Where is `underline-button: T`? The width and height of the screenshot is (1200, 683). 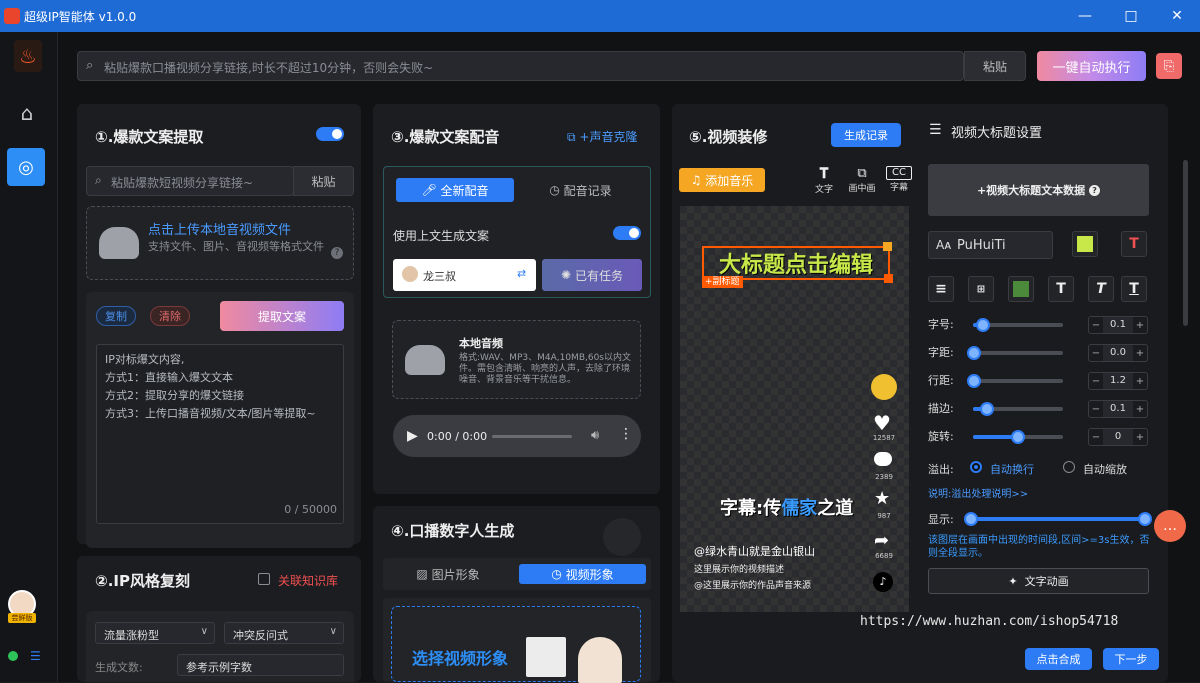 underline-button: T is located at coordinates (1134, 289).